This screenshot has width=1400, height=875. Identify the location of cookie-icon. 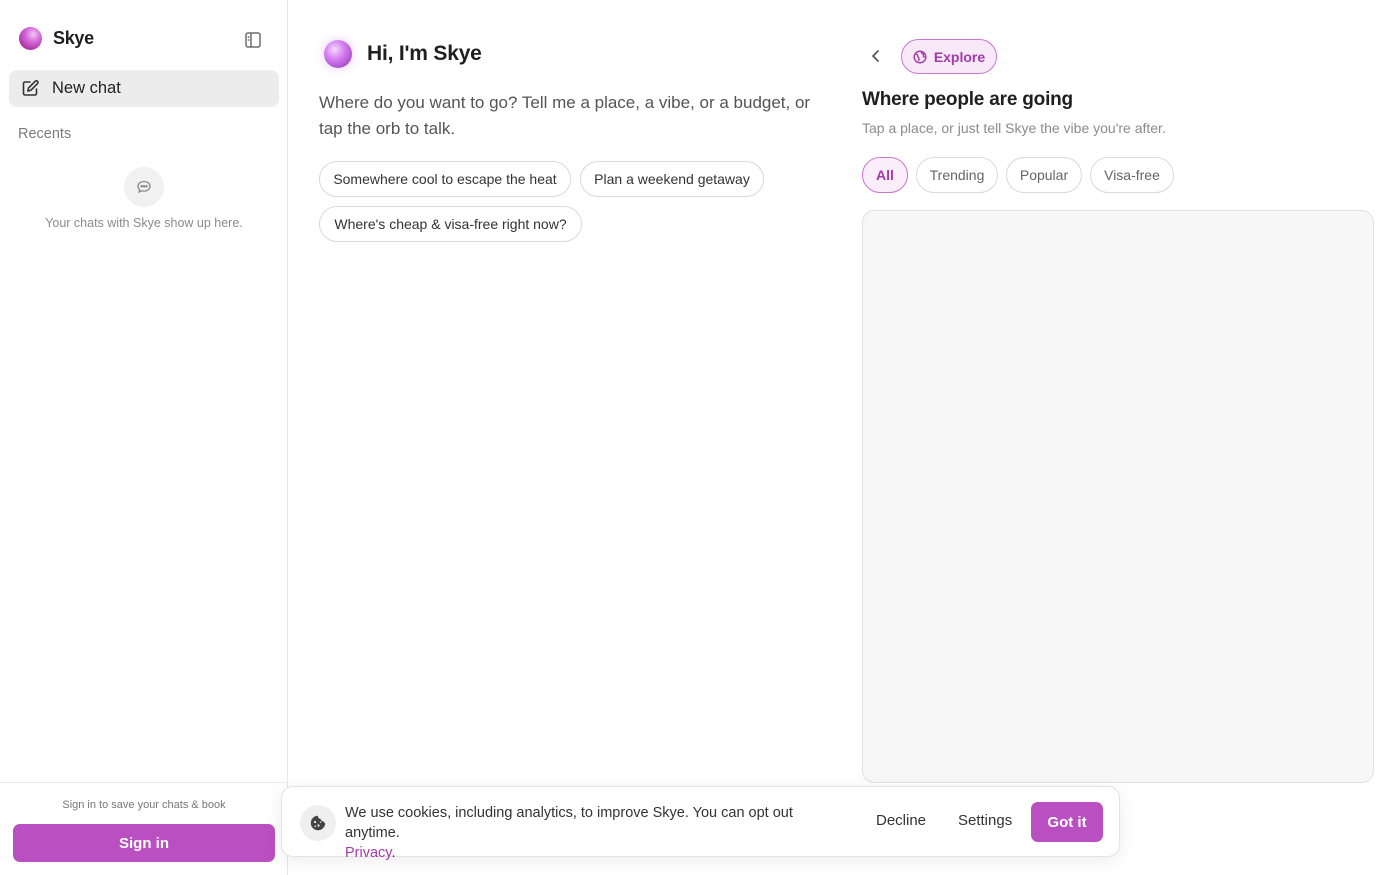
(318, 823).